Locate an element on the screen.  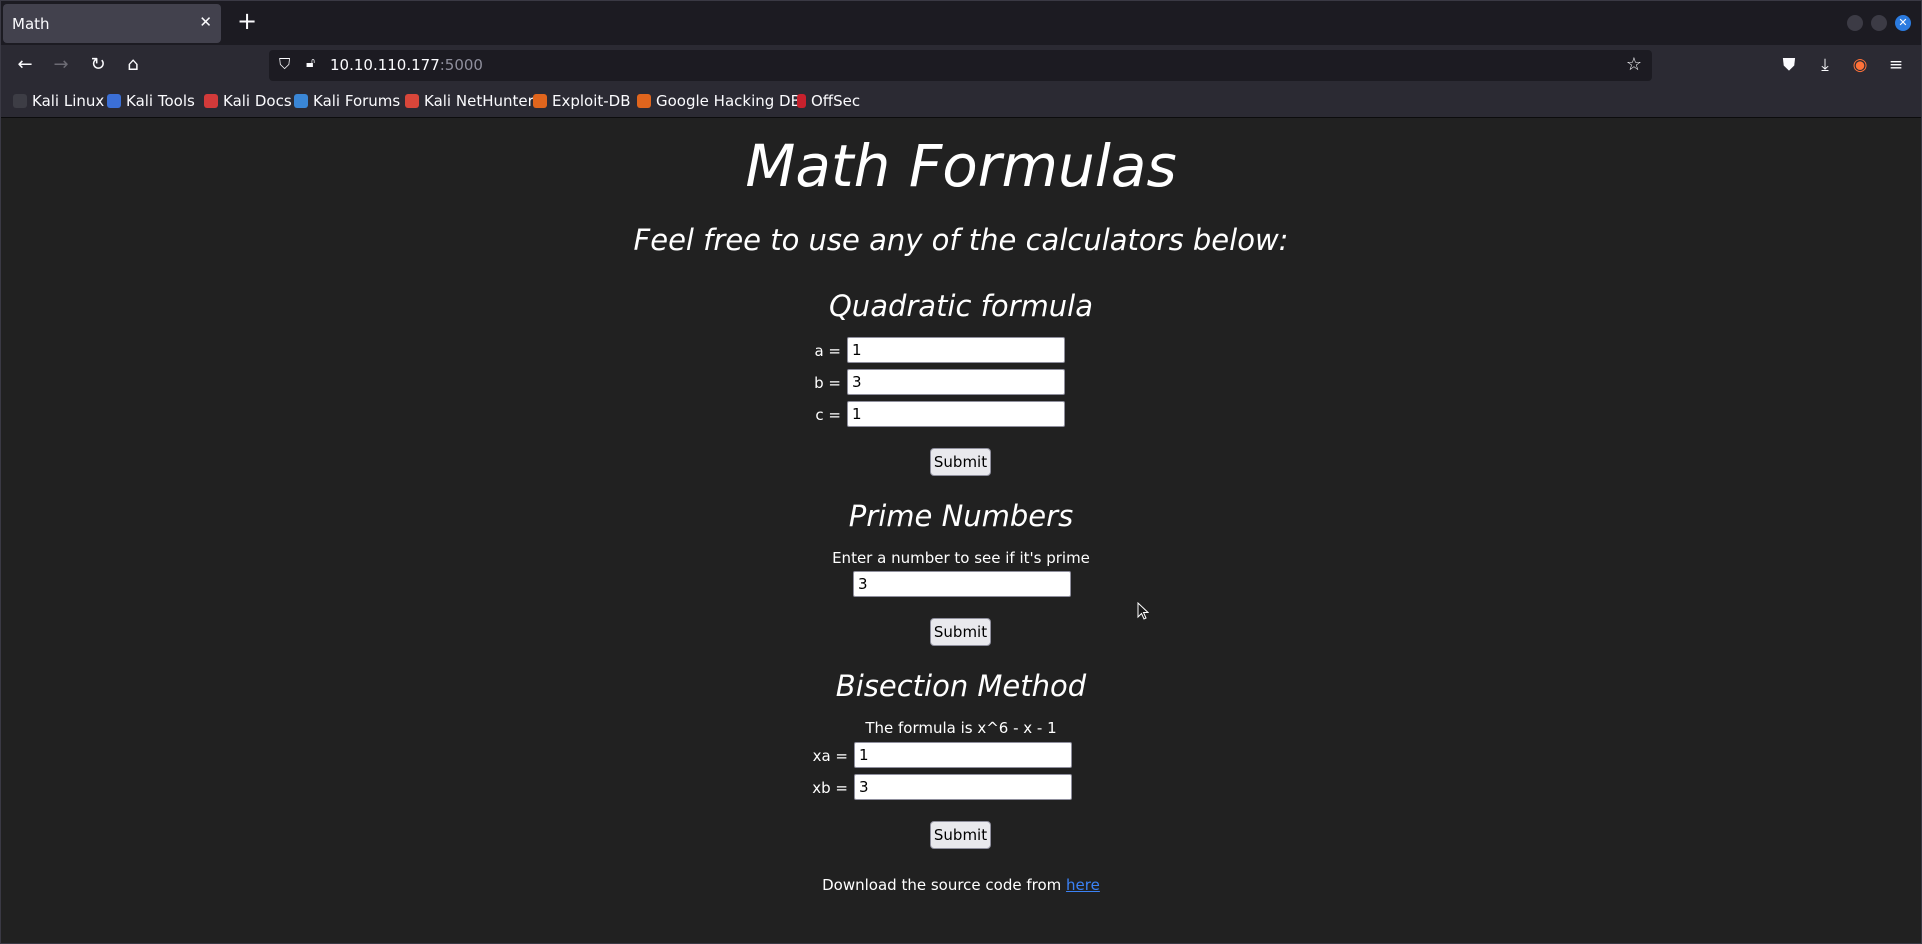
hamburger-menu-icon: ≡ is located at coordinates (1896, 65).